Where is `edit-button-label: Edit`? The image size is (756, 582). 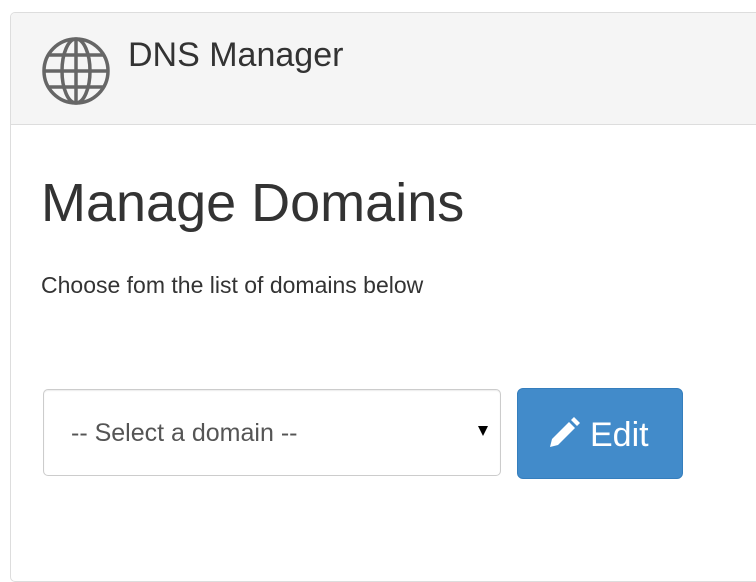
edit-button-label: Edit is located at coordinates (619, 435).